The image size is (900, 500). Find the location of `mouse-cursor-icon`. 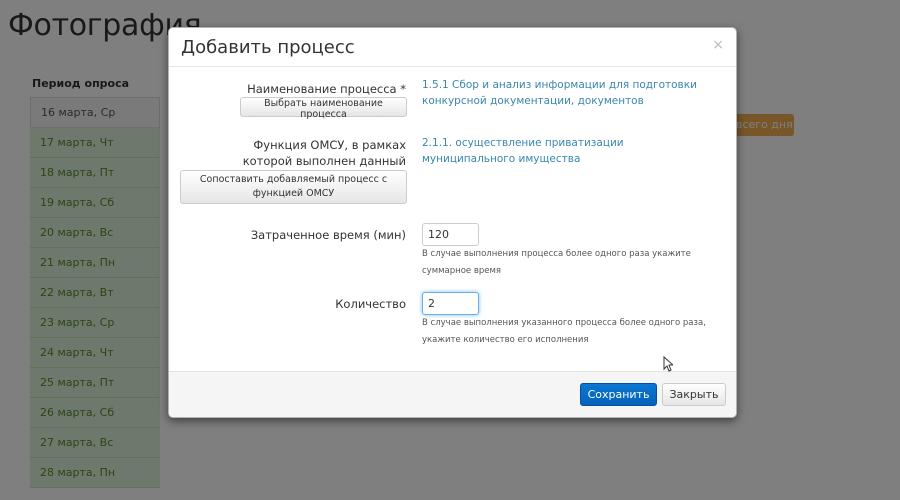

mouse-cursor-icon is located at coordinates (668, 364).